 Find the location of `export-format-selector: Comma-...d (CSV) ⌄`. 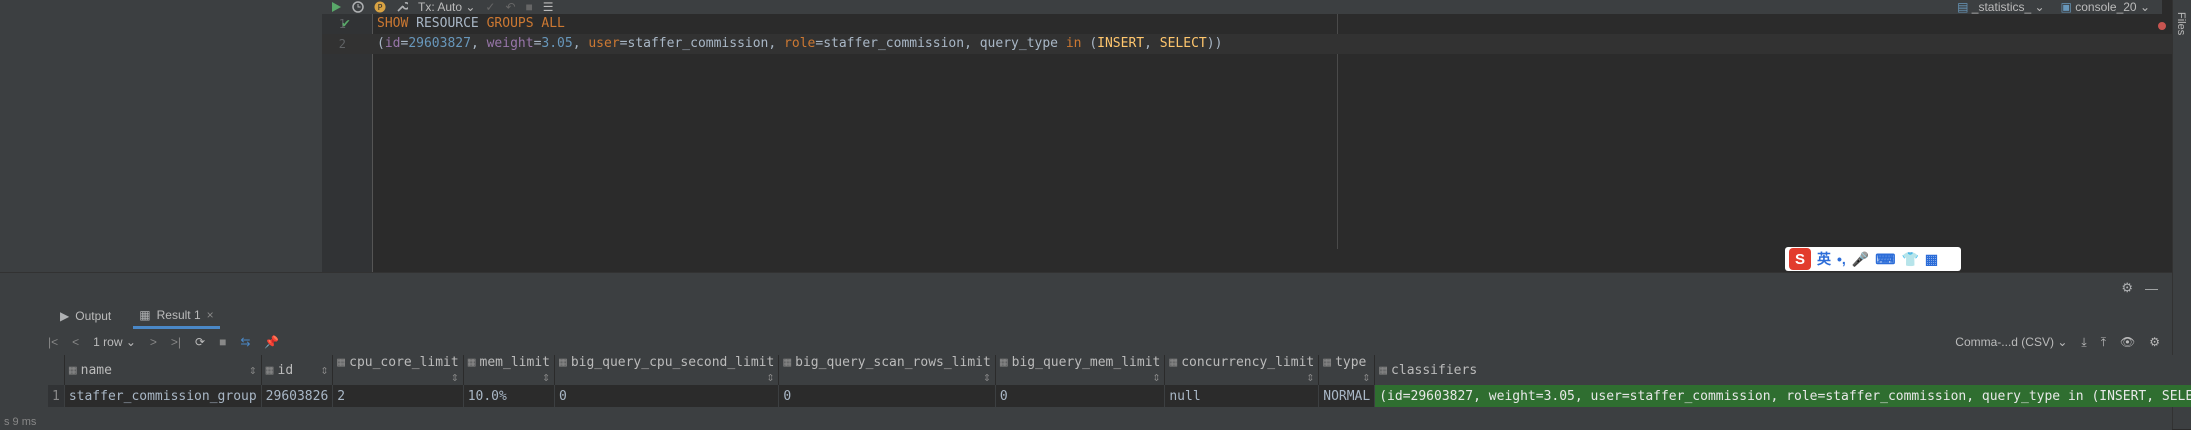

export-format-selector: Comma-...d (CSV) ⌄ is located at coordinates (2011, 342).